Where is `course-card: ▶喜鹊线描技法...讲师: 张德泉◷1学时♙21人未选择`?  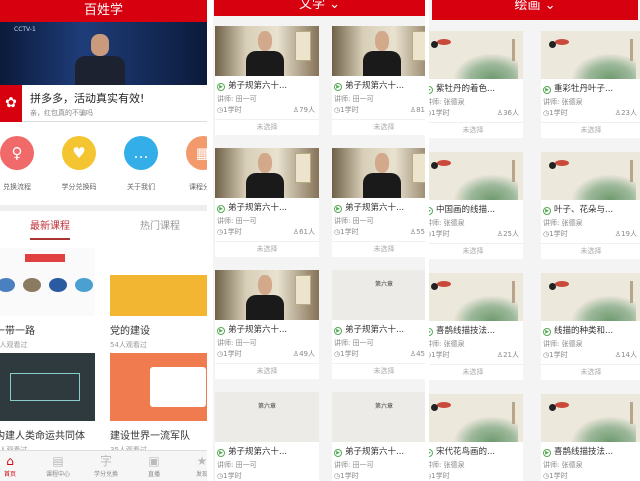
course-card: ▶喜鹊线描技法...讲师: 张德泉◷1学时♙21人未选择 is located at coordinates (476, 326).